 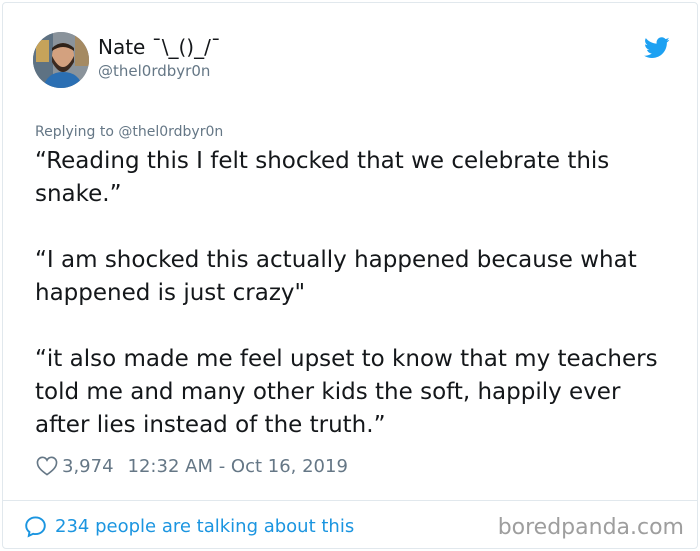 What do you see at coordinates (129, 132) in the screenshot?
I see `replying-to: Replying to @thel0rdbyr0n` at bounding box center [129, 132].